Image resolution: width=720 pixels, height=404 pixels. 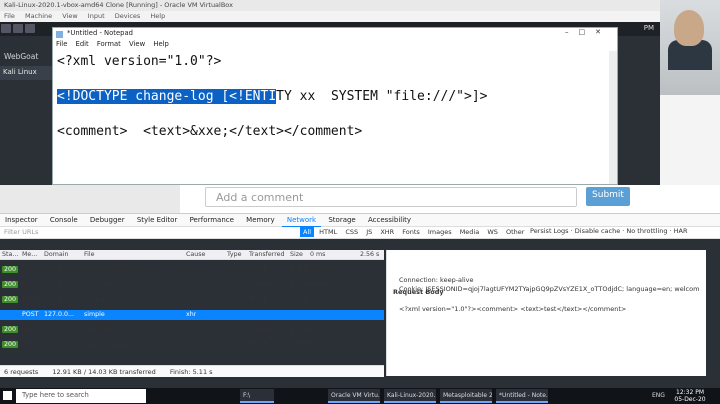 I want to click on tab-storage: Storage, so click(x=341, y=220).